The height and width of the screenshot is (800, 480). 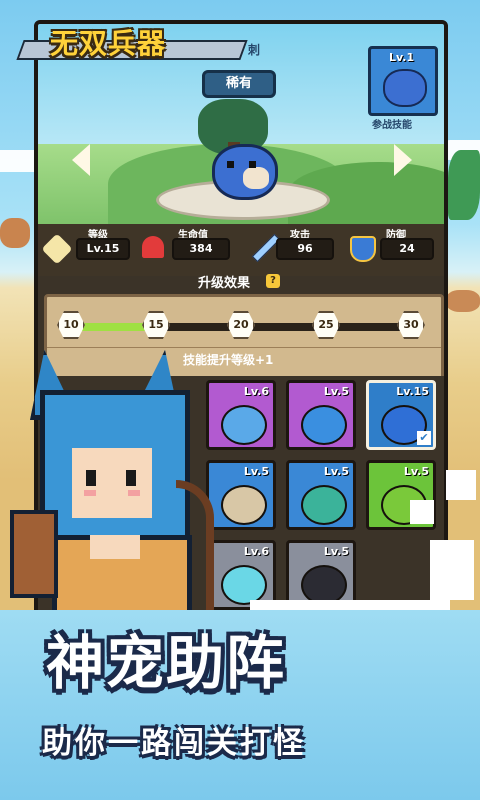 I want to click on next-arrow-icon, so click(x=403, y=160).